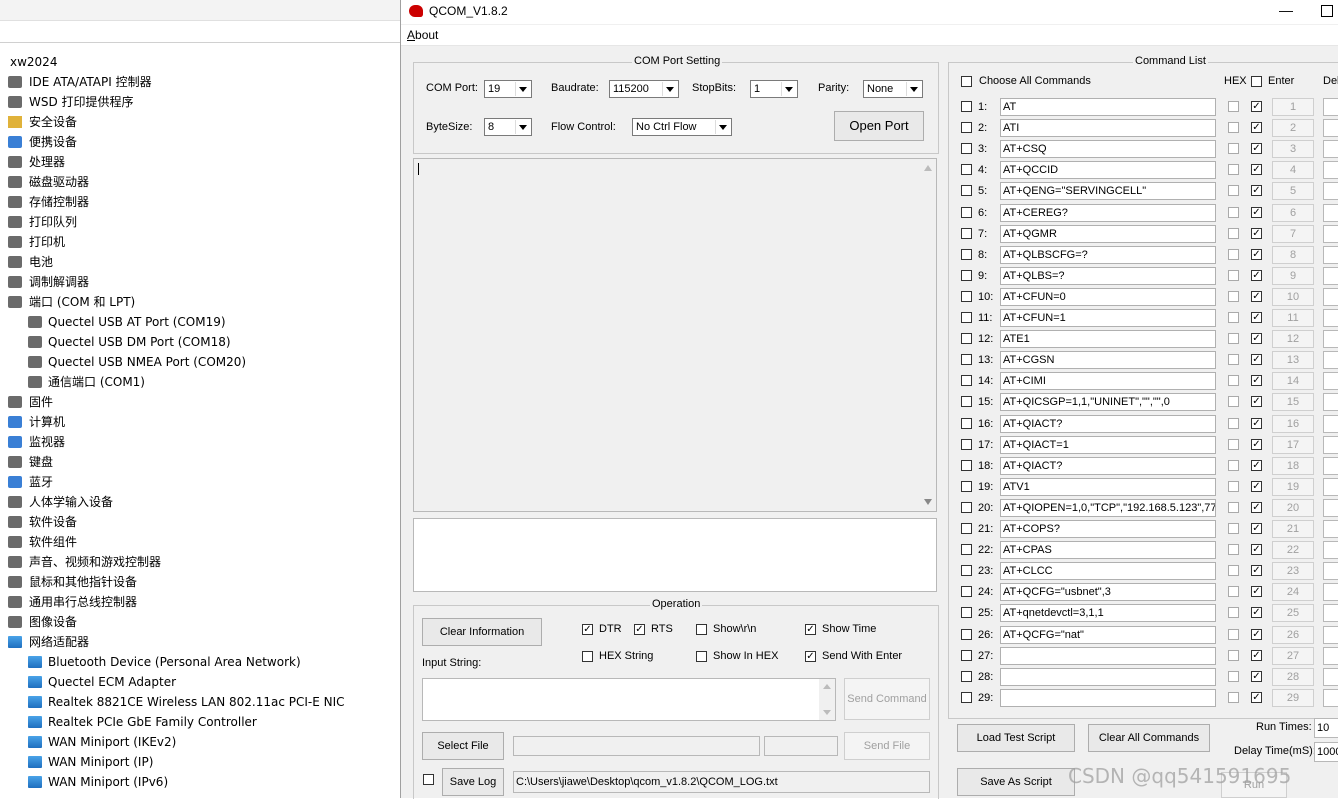 The width and height of the screenshot is (1338, 799). I want to click on parity-select: None, so click(893, 89).